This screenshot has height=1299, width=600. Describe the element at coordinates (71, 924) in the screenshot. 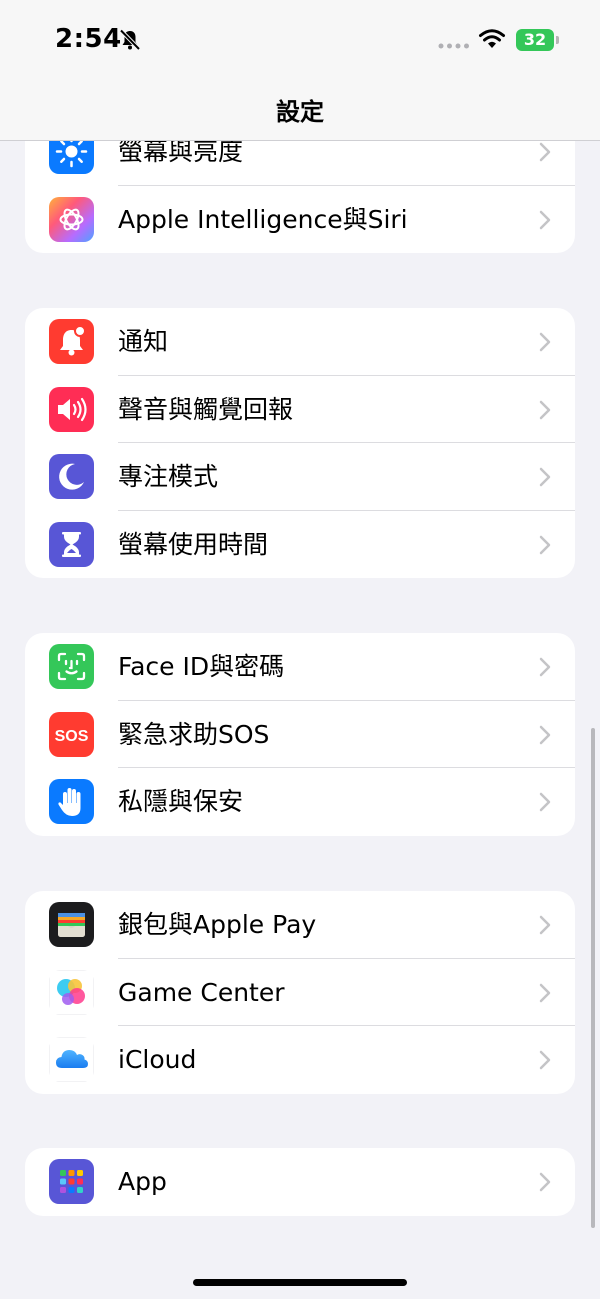

I see `wallet-icon` at that location.